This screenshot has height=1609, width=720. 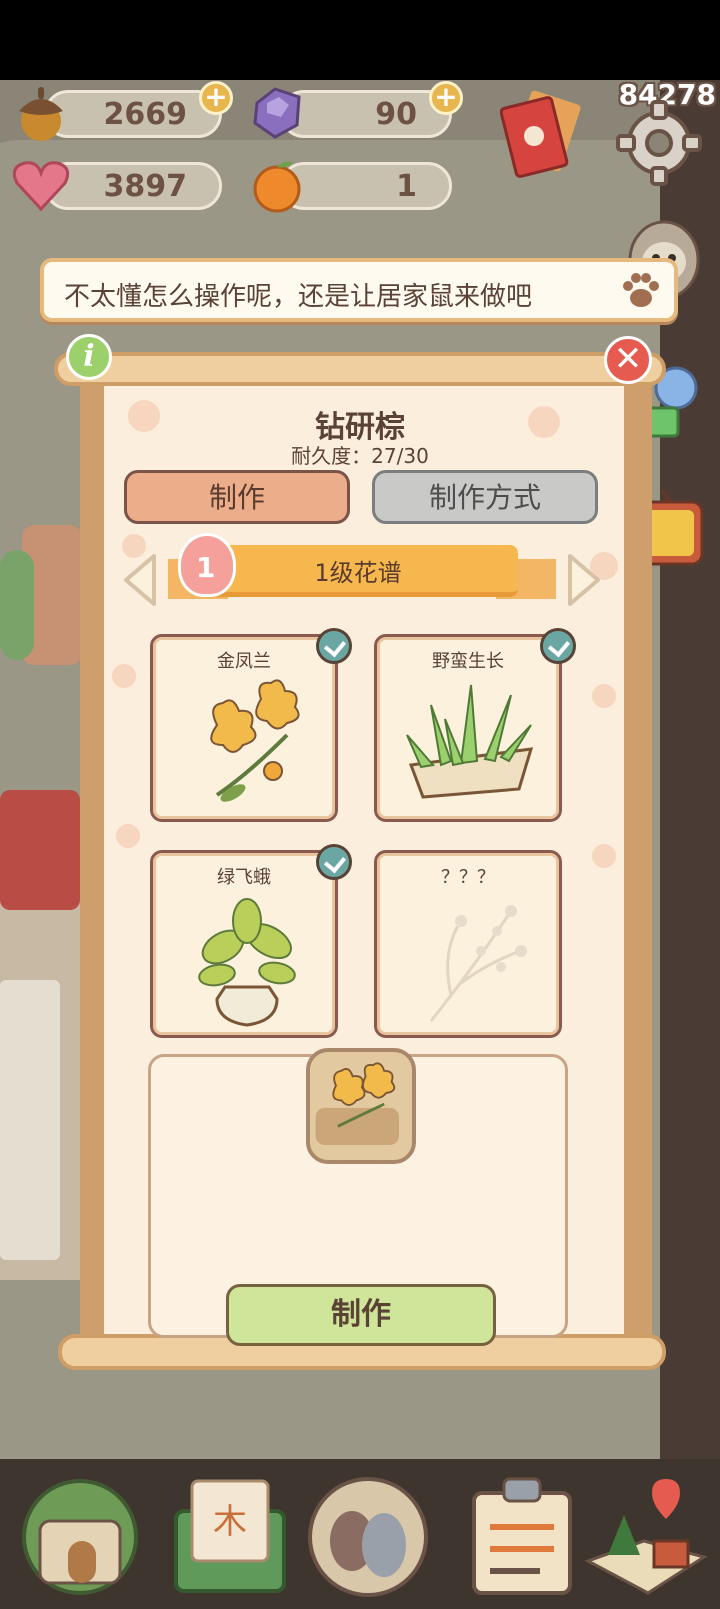 I want to click on recipe-name: 金凤兰, so click(x=244, y=661).